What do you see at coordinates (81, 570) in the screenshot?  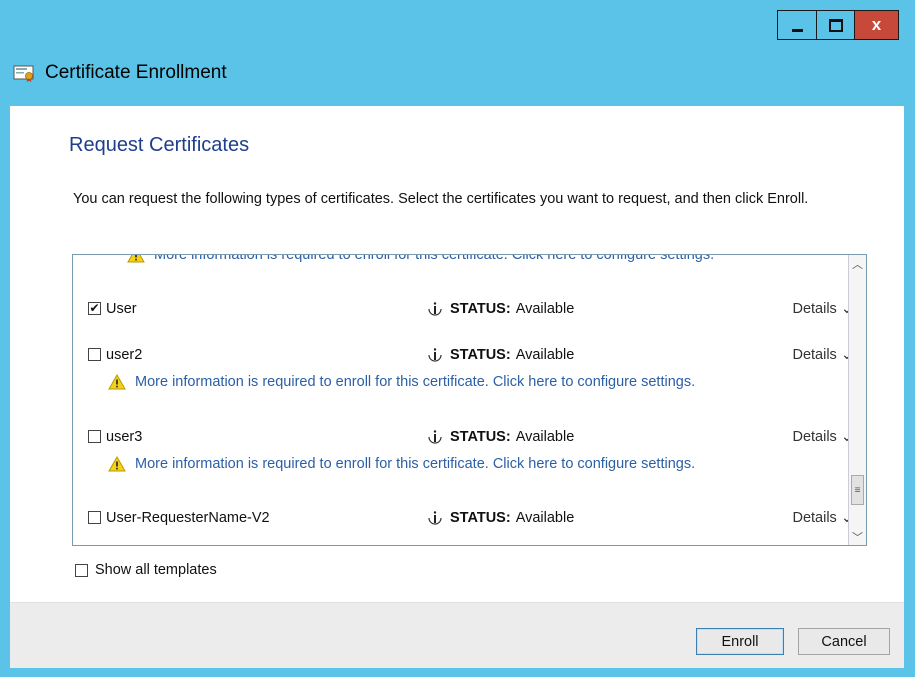 I see `show-all-checkbox` at bounding box center [81, 570].